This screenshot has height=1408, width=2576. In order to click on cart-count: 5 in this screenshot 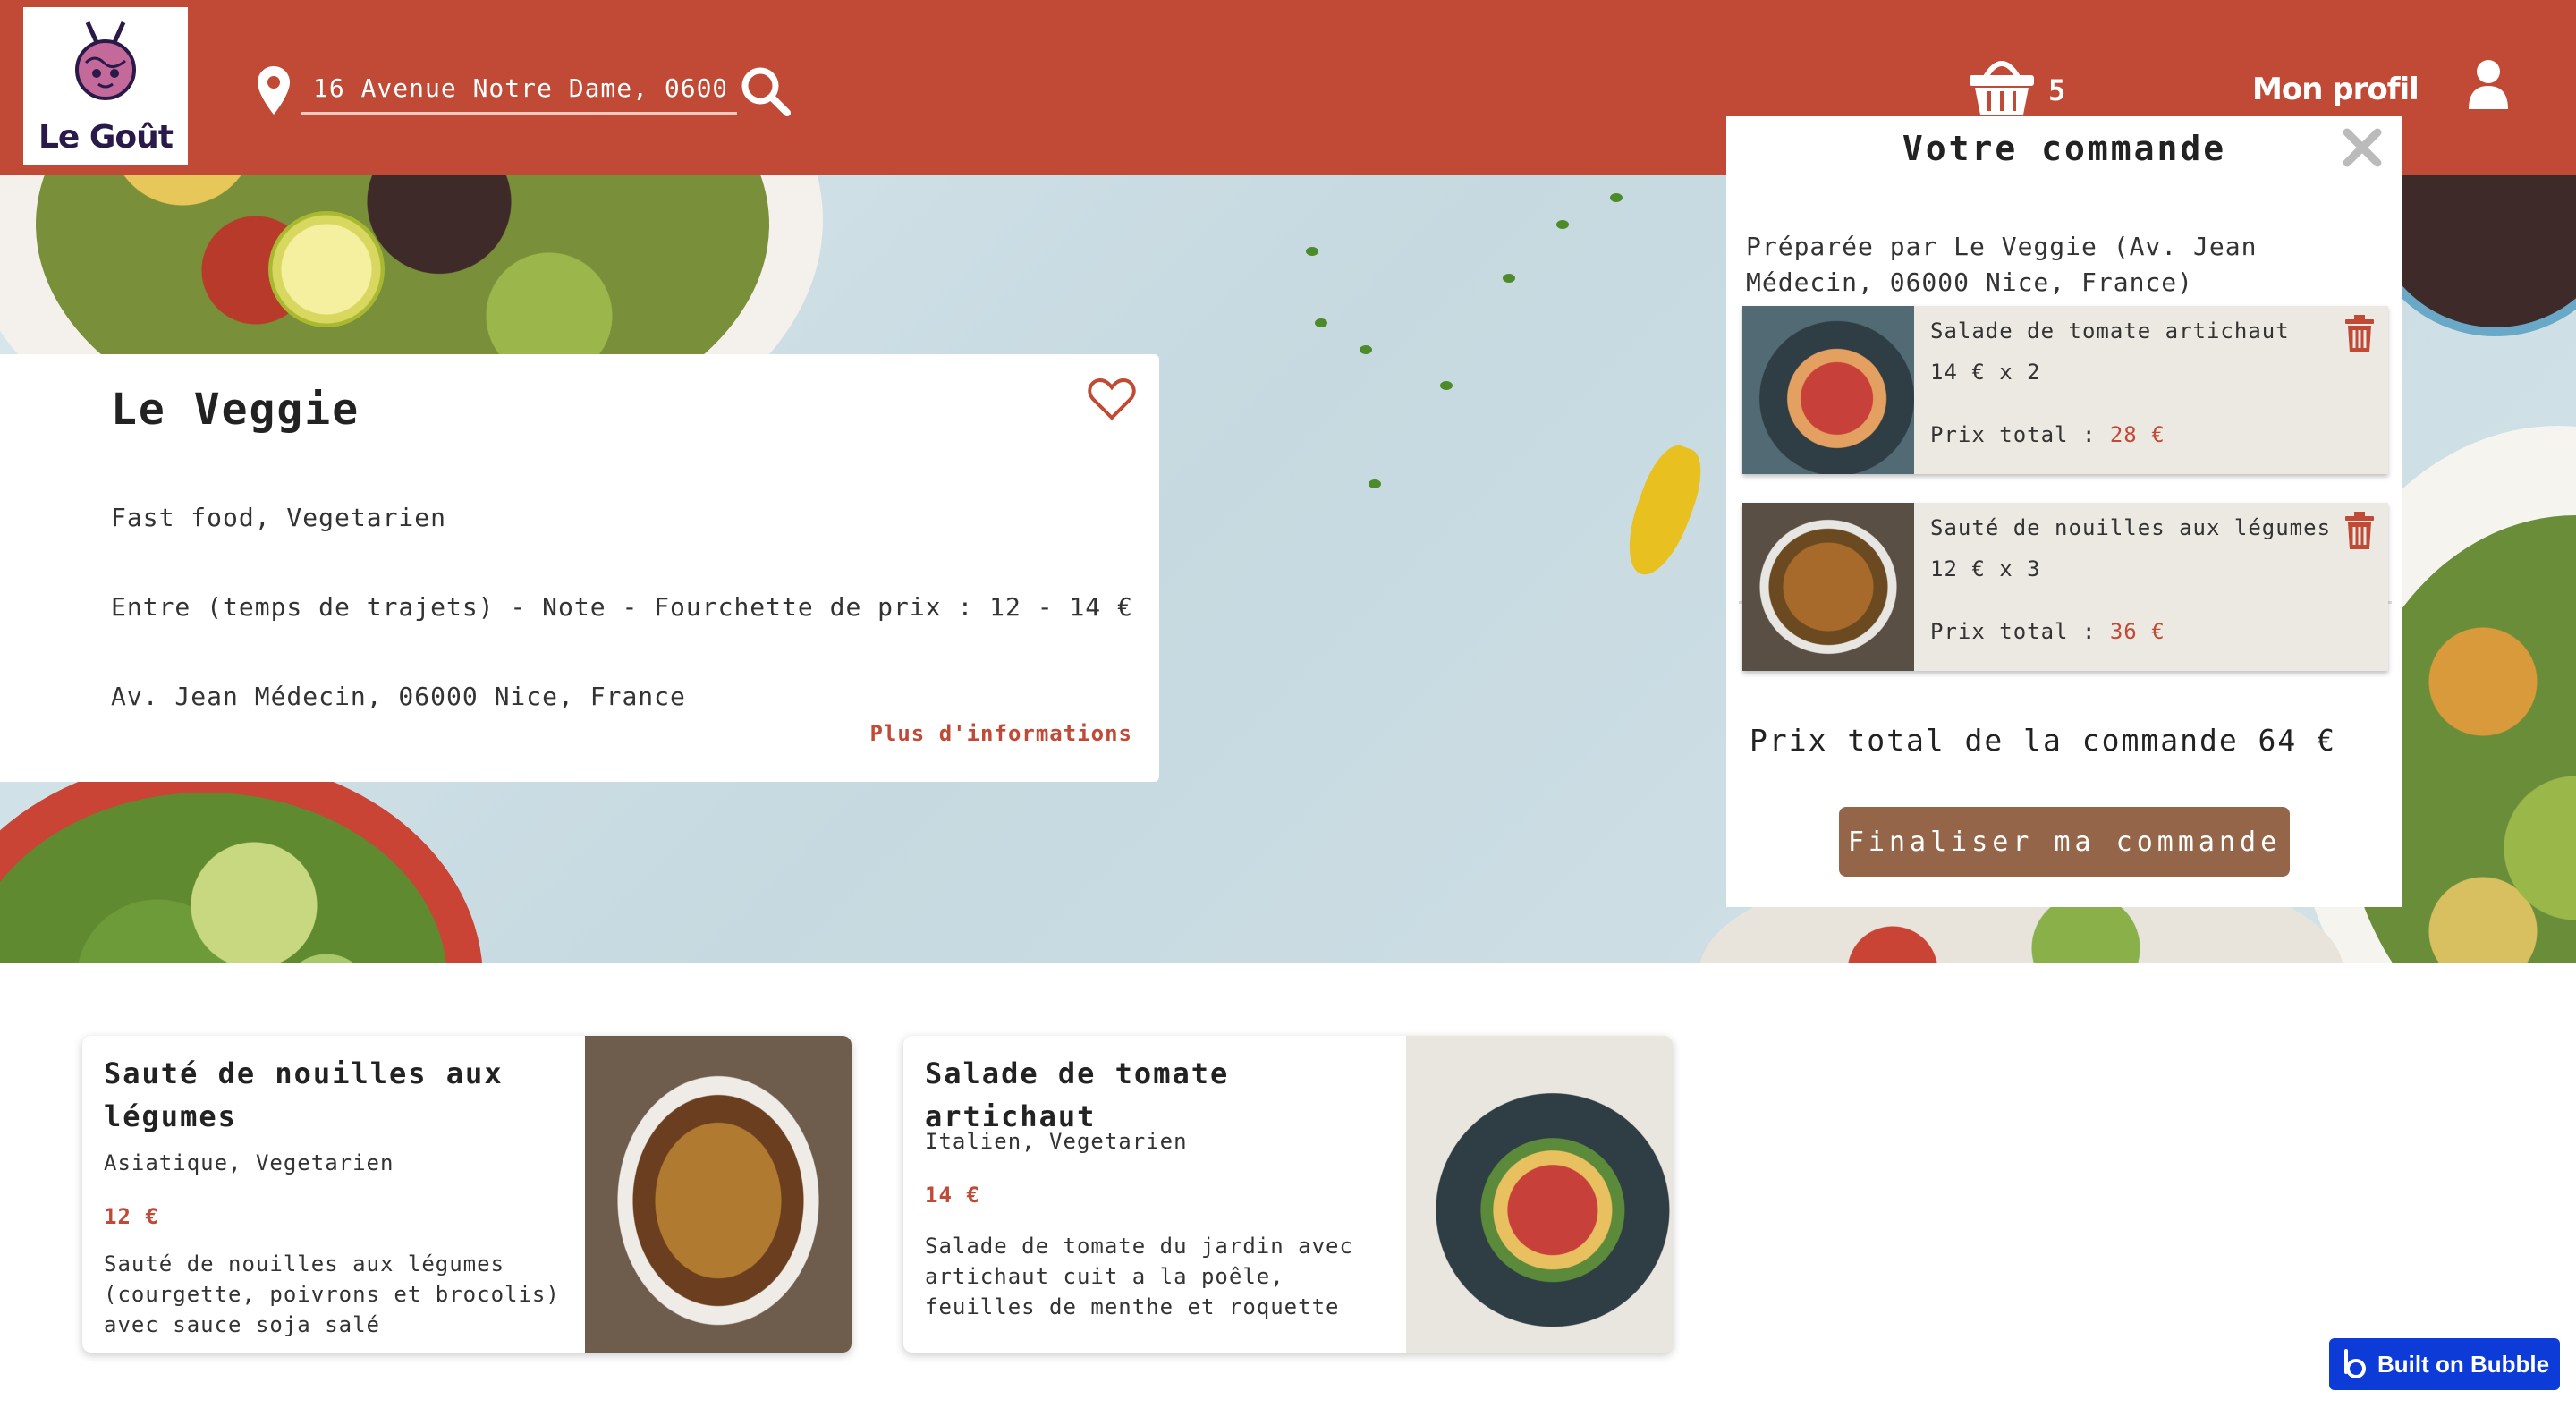, I will do `click(2057, 90)`.